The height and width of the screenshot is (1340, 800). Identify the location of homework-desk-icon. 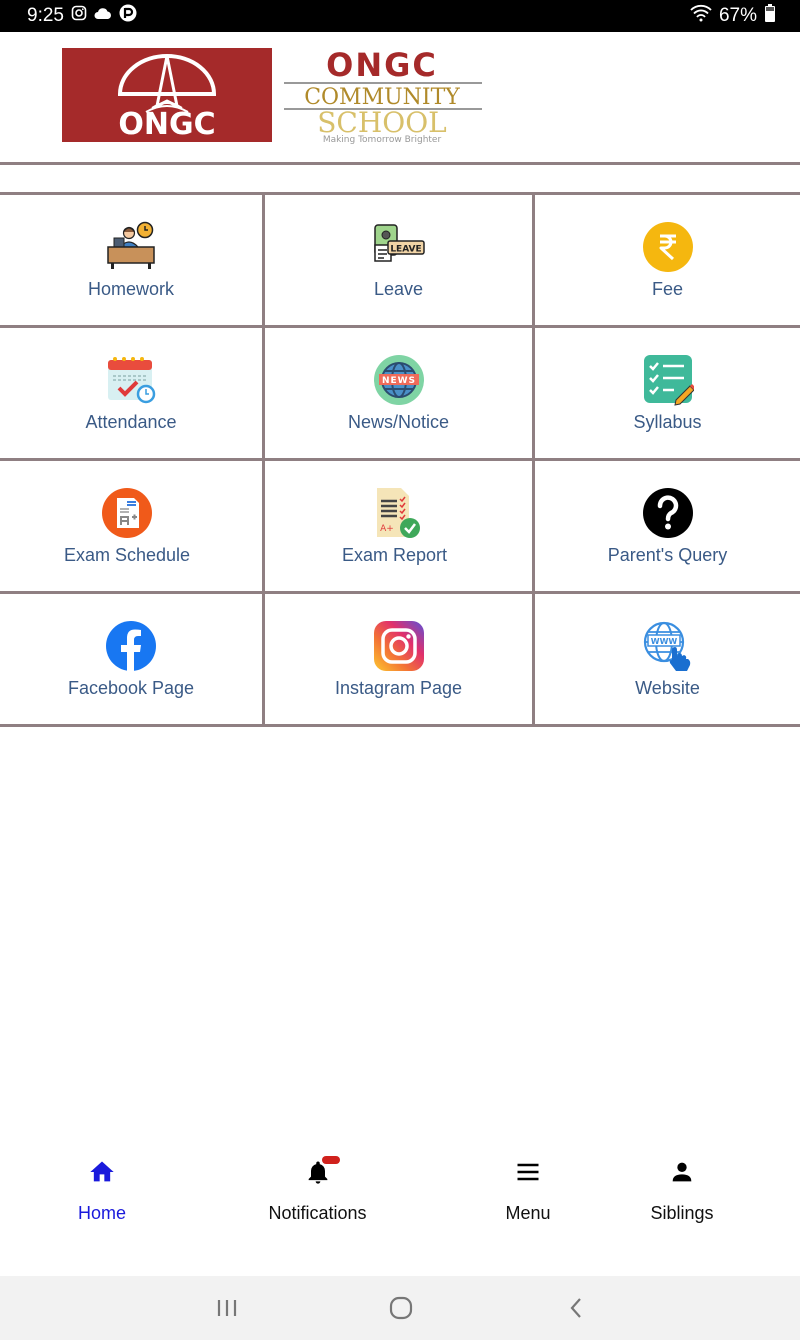
(131, 247).